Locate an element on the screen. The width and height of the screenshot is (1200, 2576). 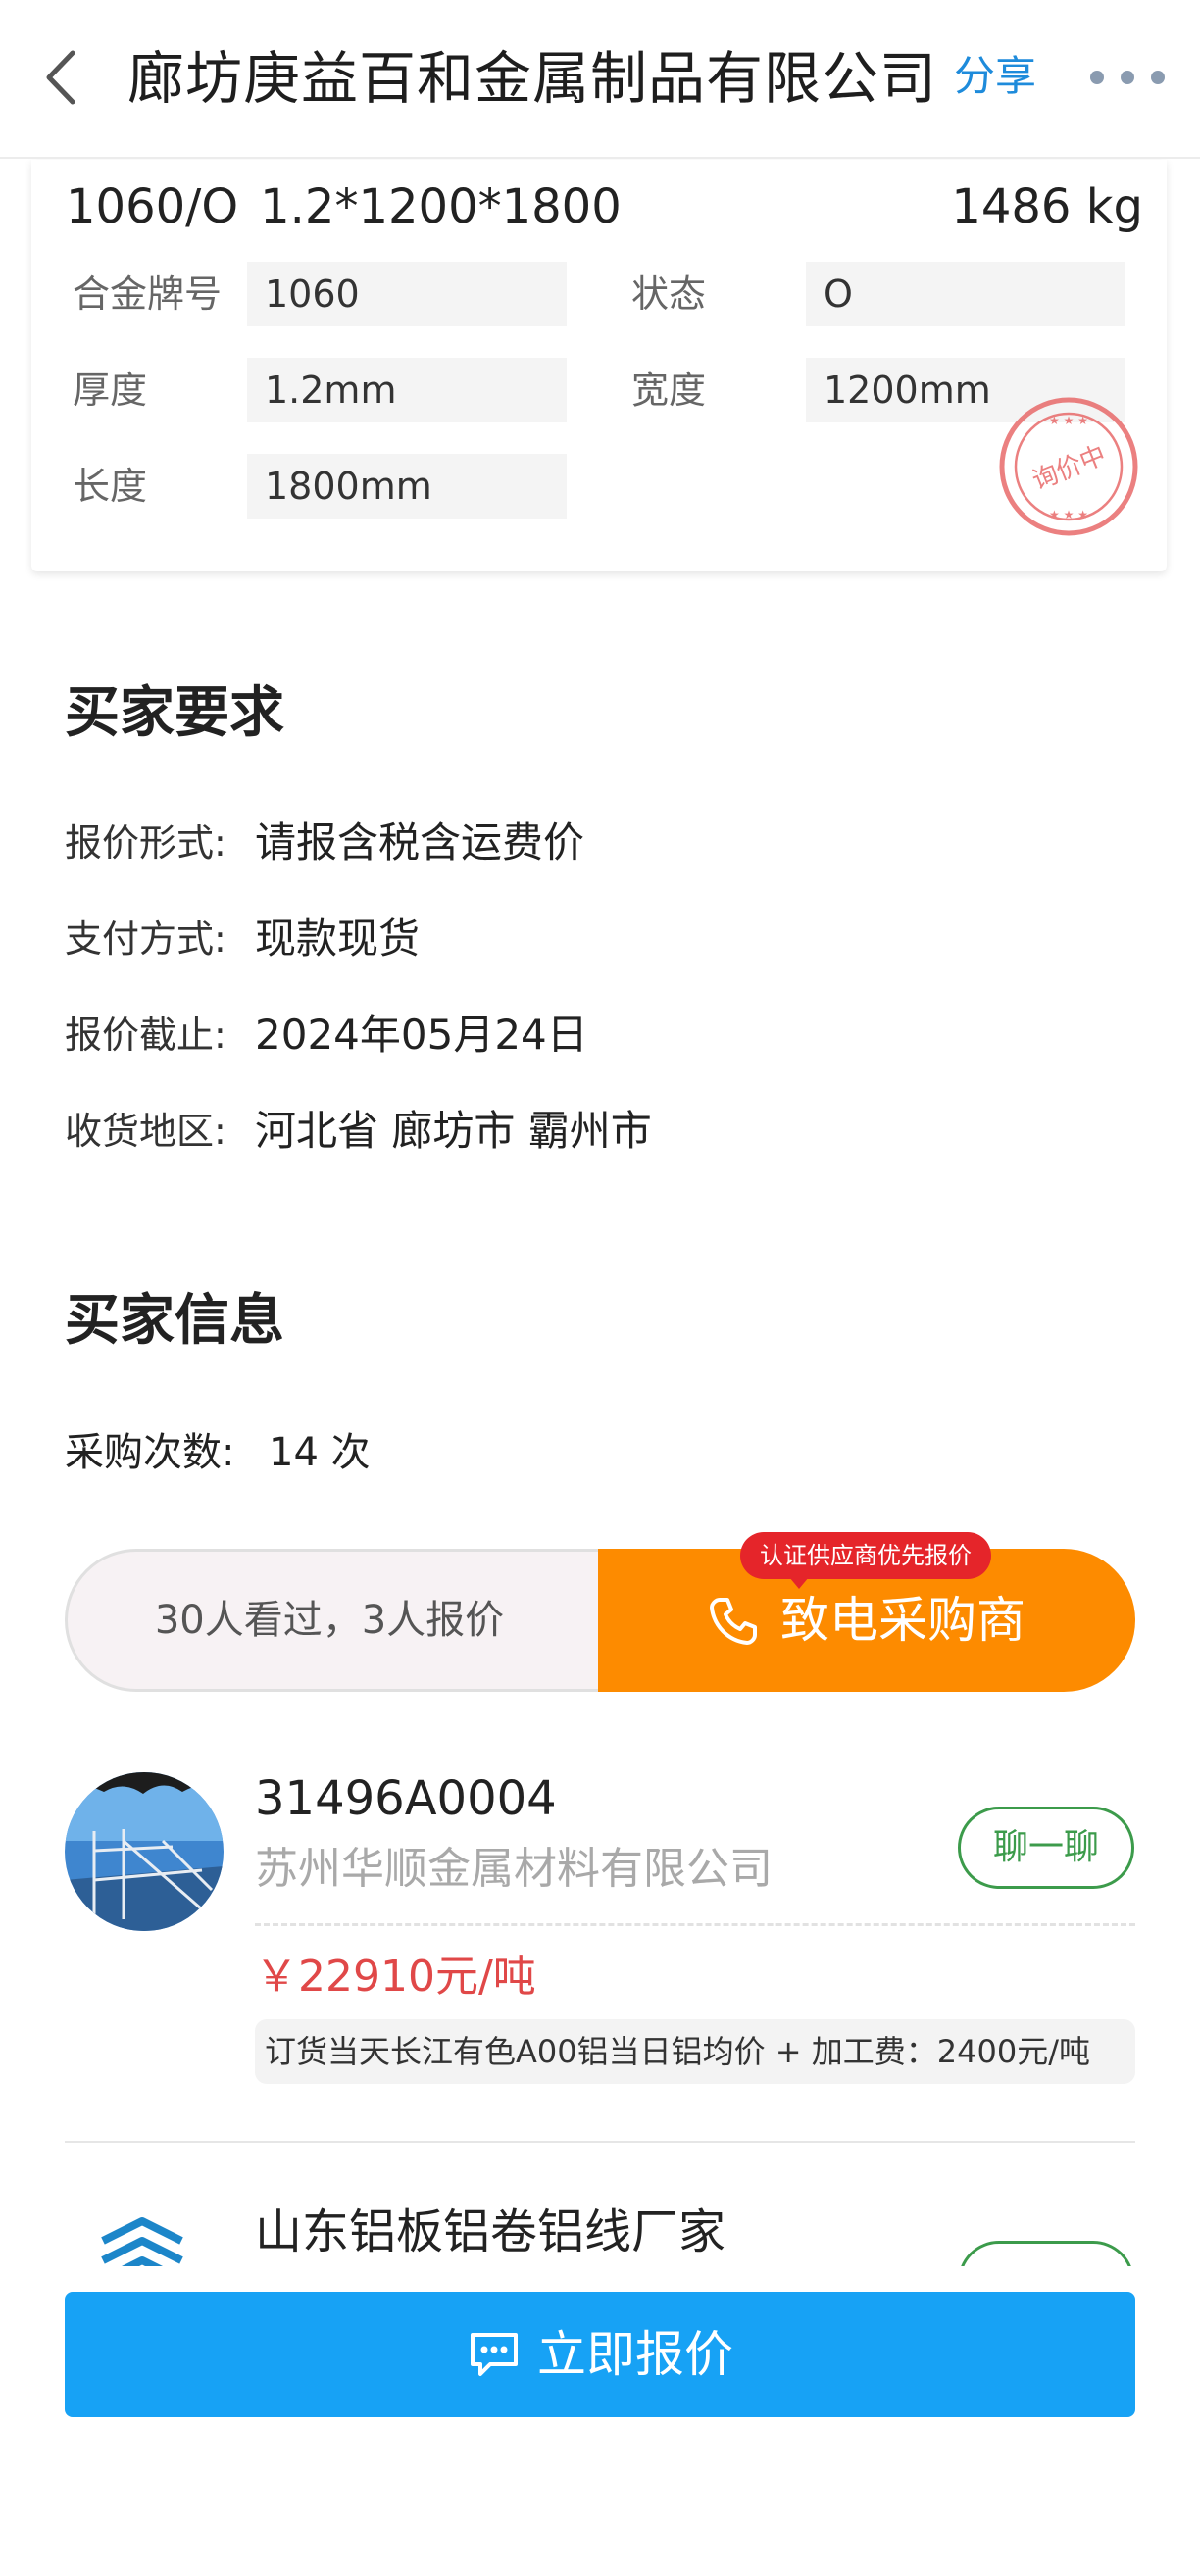
attr-label-width: 宽度 is located at coordinates (669, 390).